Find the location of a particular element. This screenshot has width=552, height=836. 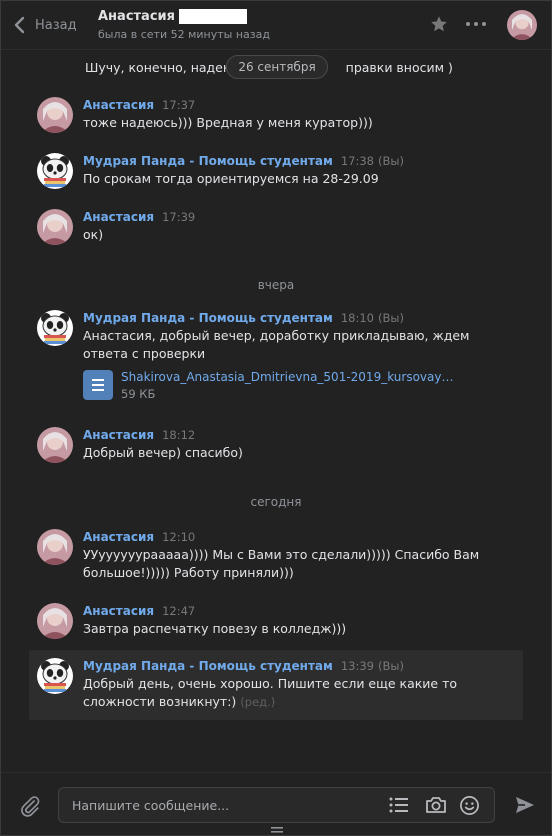

message-time: 12:47 is located at coordinates (178, 611).